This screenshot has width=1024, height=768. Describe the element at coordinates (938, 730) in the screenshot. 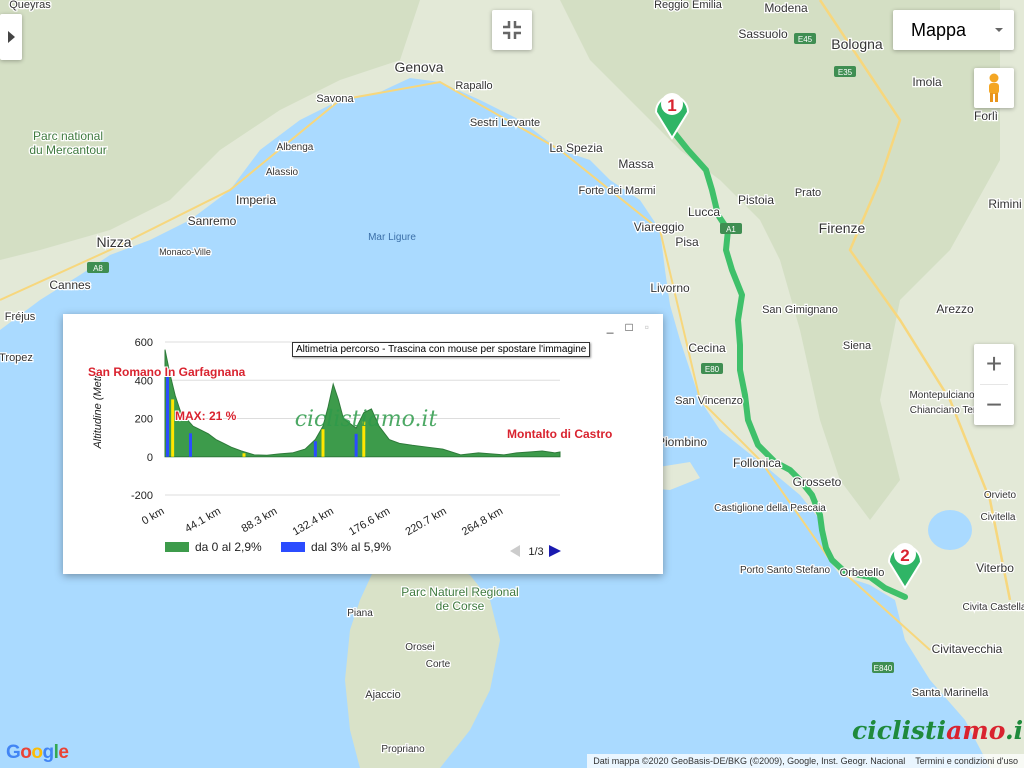

I see `ciclistiamo-brand-logo: ciclistiamo.it` at that location.